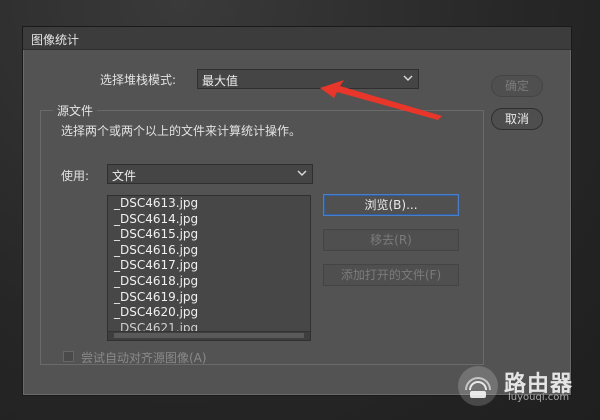 The height and width of the screenshot is (420, 600). Describe the element at coordinates (138, 80) in the screenshot. I see `stack-mode-label: 选择堆栈模式:` at that location.